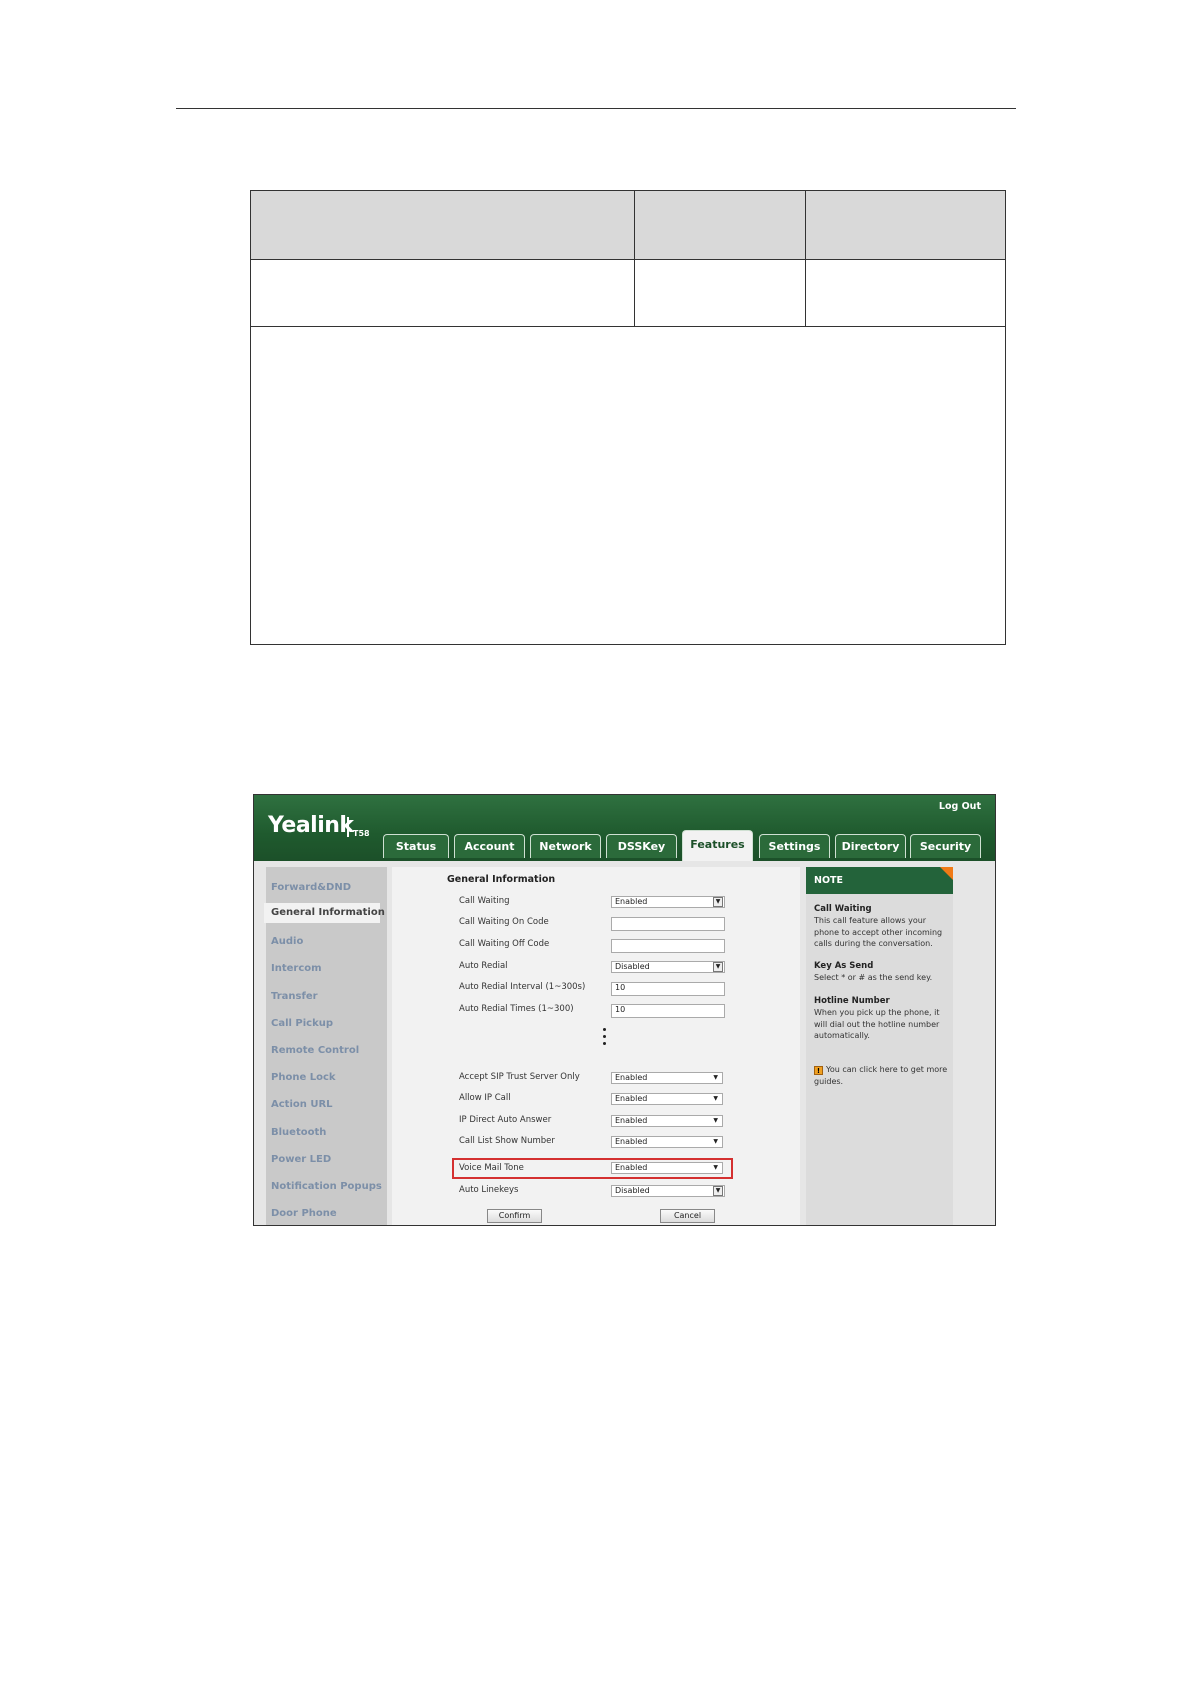  I want to click on logout-link: Log Out, so click(960, 806).